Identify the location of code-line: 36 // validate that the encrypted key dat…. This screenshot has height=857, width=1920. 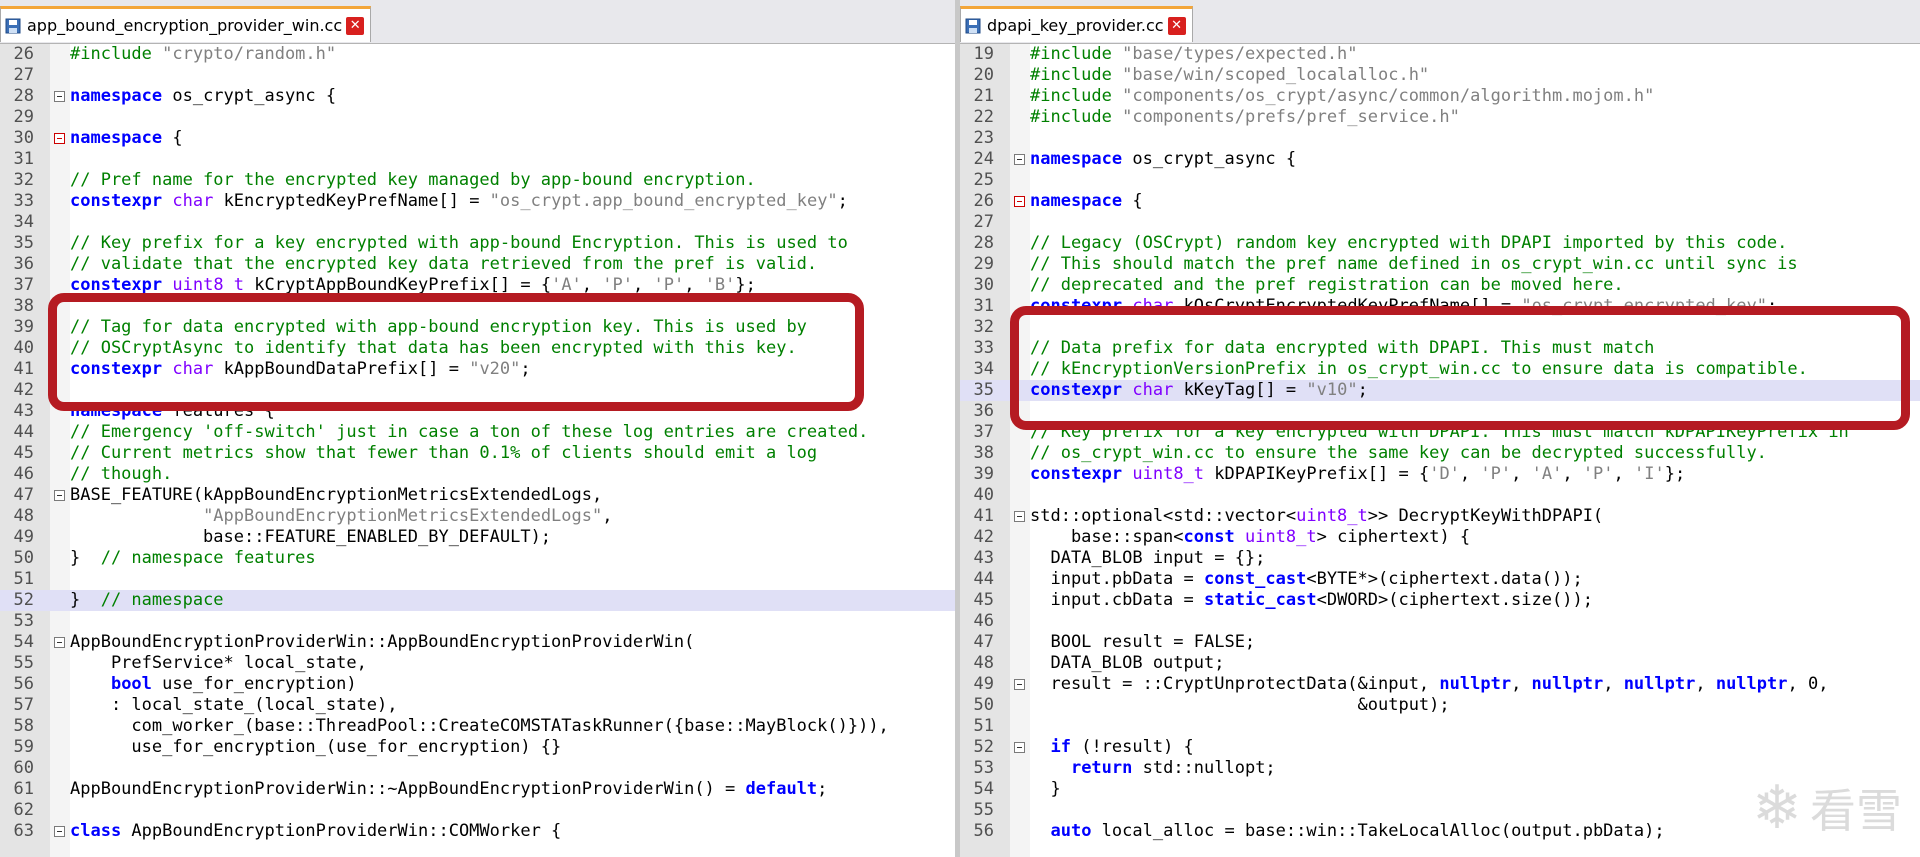
(477, 264).